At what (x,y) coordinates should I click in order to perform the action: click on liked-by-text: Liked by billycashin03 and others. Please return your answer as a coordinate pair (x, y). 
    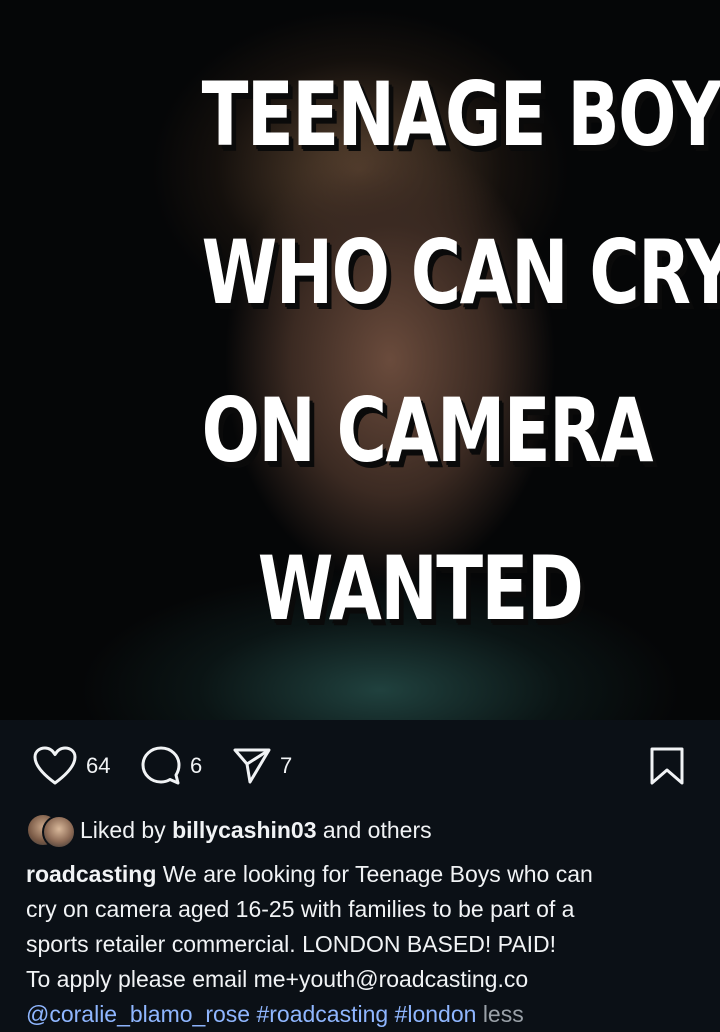
    Looking at the image, I should click on (256, 830).